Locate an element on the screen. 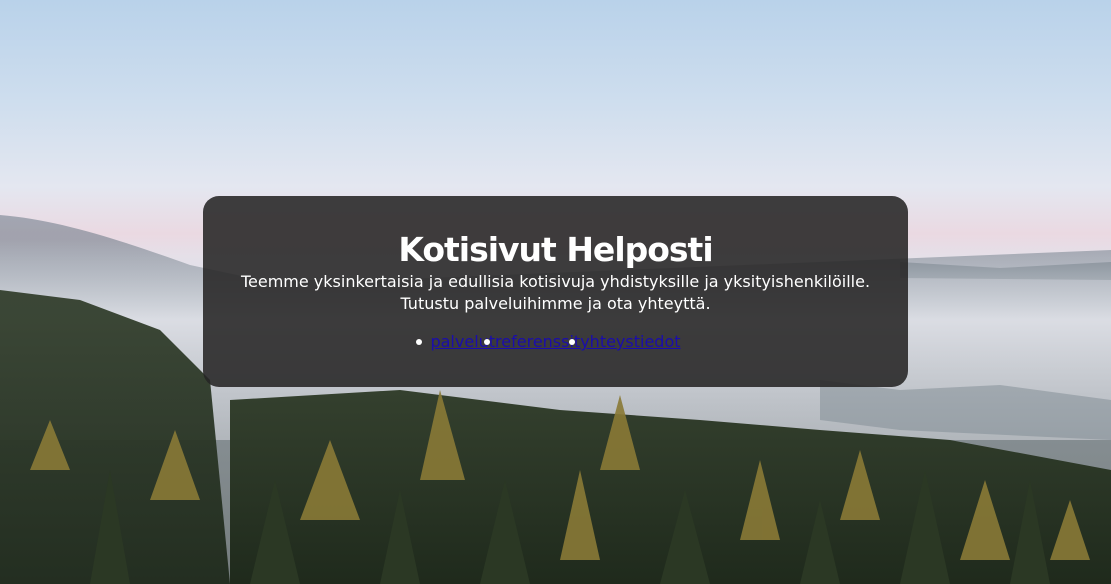 The width and height of the screenshot is (1111, 584). nav-link-referenssit: referenssit is located at coordinates (537, 341).